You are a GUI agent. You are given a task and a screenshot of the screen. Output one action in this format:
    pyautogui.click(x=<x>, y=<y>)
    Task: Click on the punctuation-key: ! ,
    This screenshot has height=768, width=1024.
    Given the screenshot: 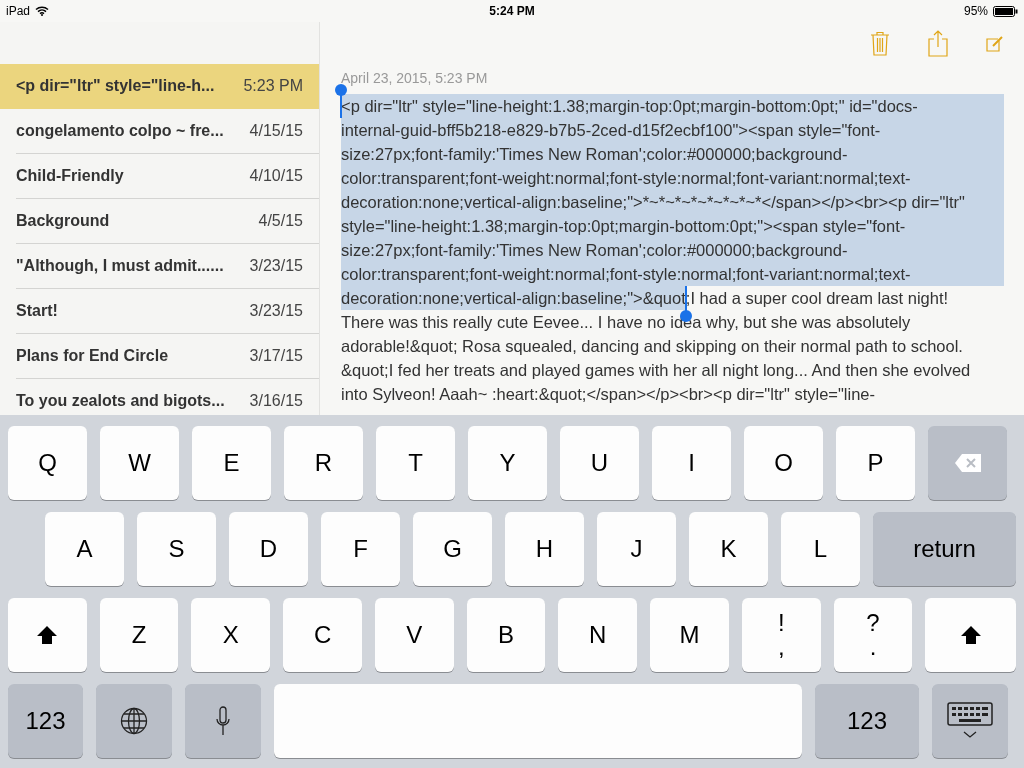 What is the action you would take?
    pyautogui.click(x=781, y=635)
    